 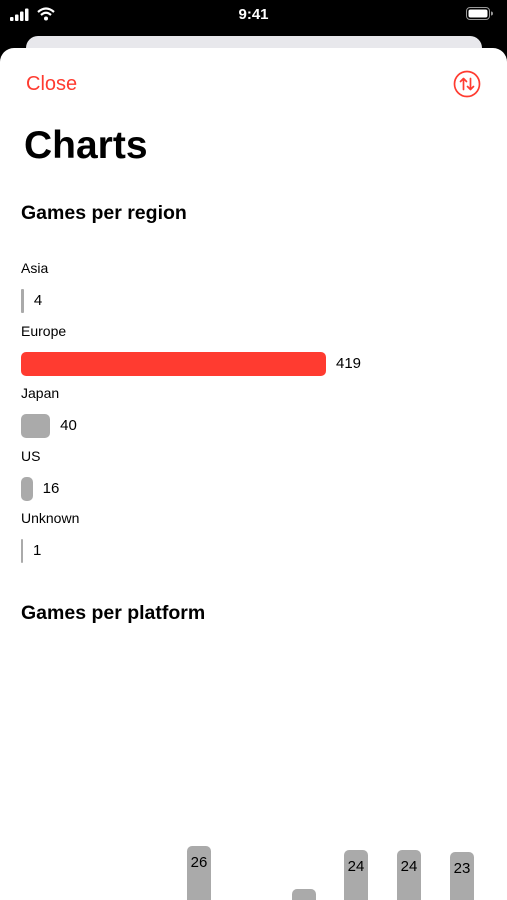 I want to click on region-chart-title: Games per region, so click(x=104, y=213).